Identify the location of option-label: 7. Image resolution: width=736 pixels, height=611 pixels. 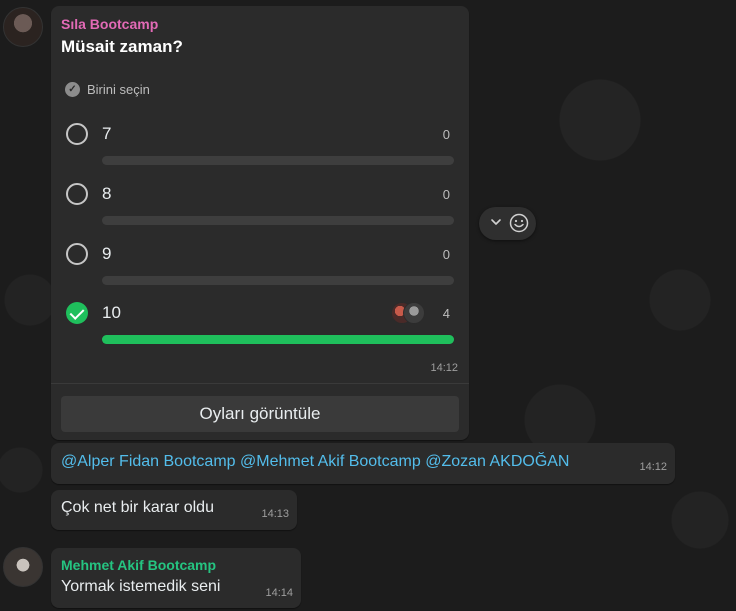
(107, 133).